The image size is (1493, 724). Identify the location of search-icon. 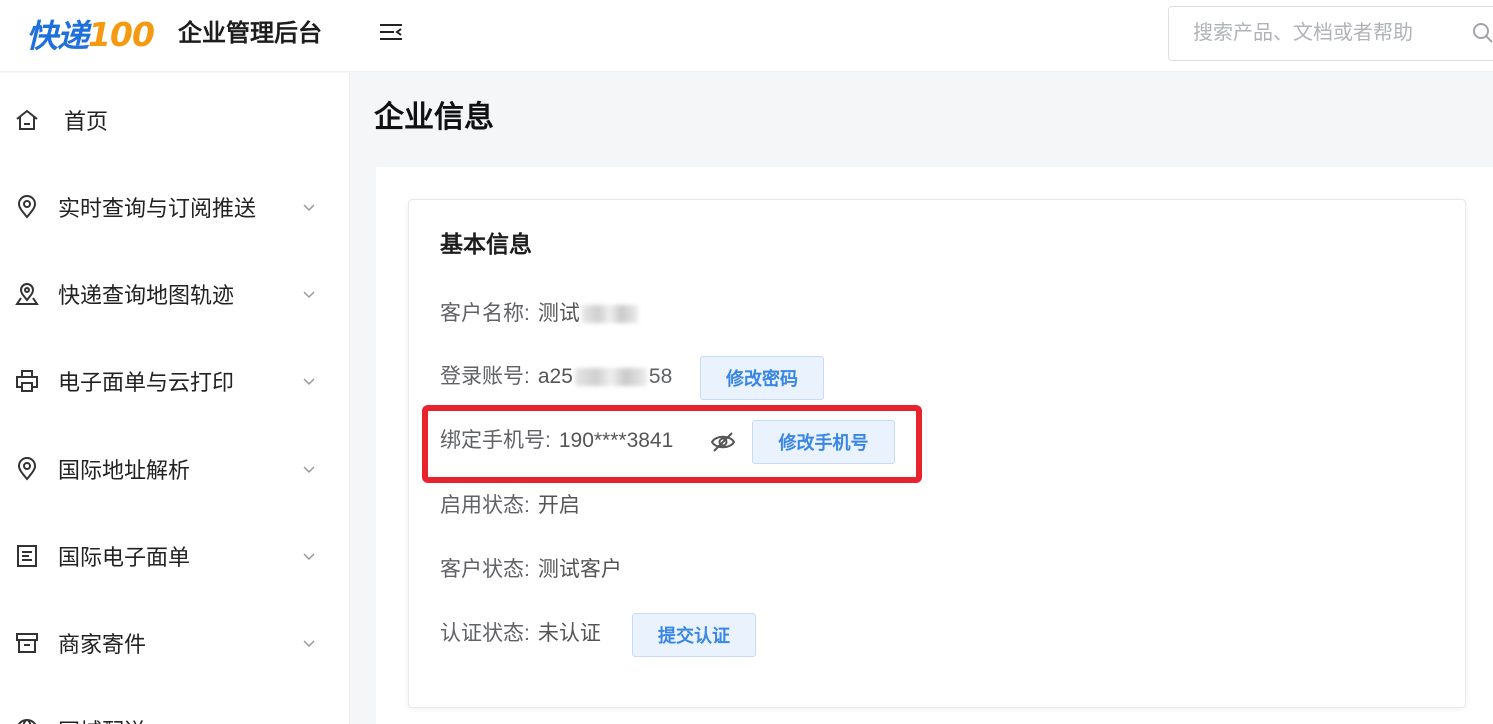
(1482, 33).